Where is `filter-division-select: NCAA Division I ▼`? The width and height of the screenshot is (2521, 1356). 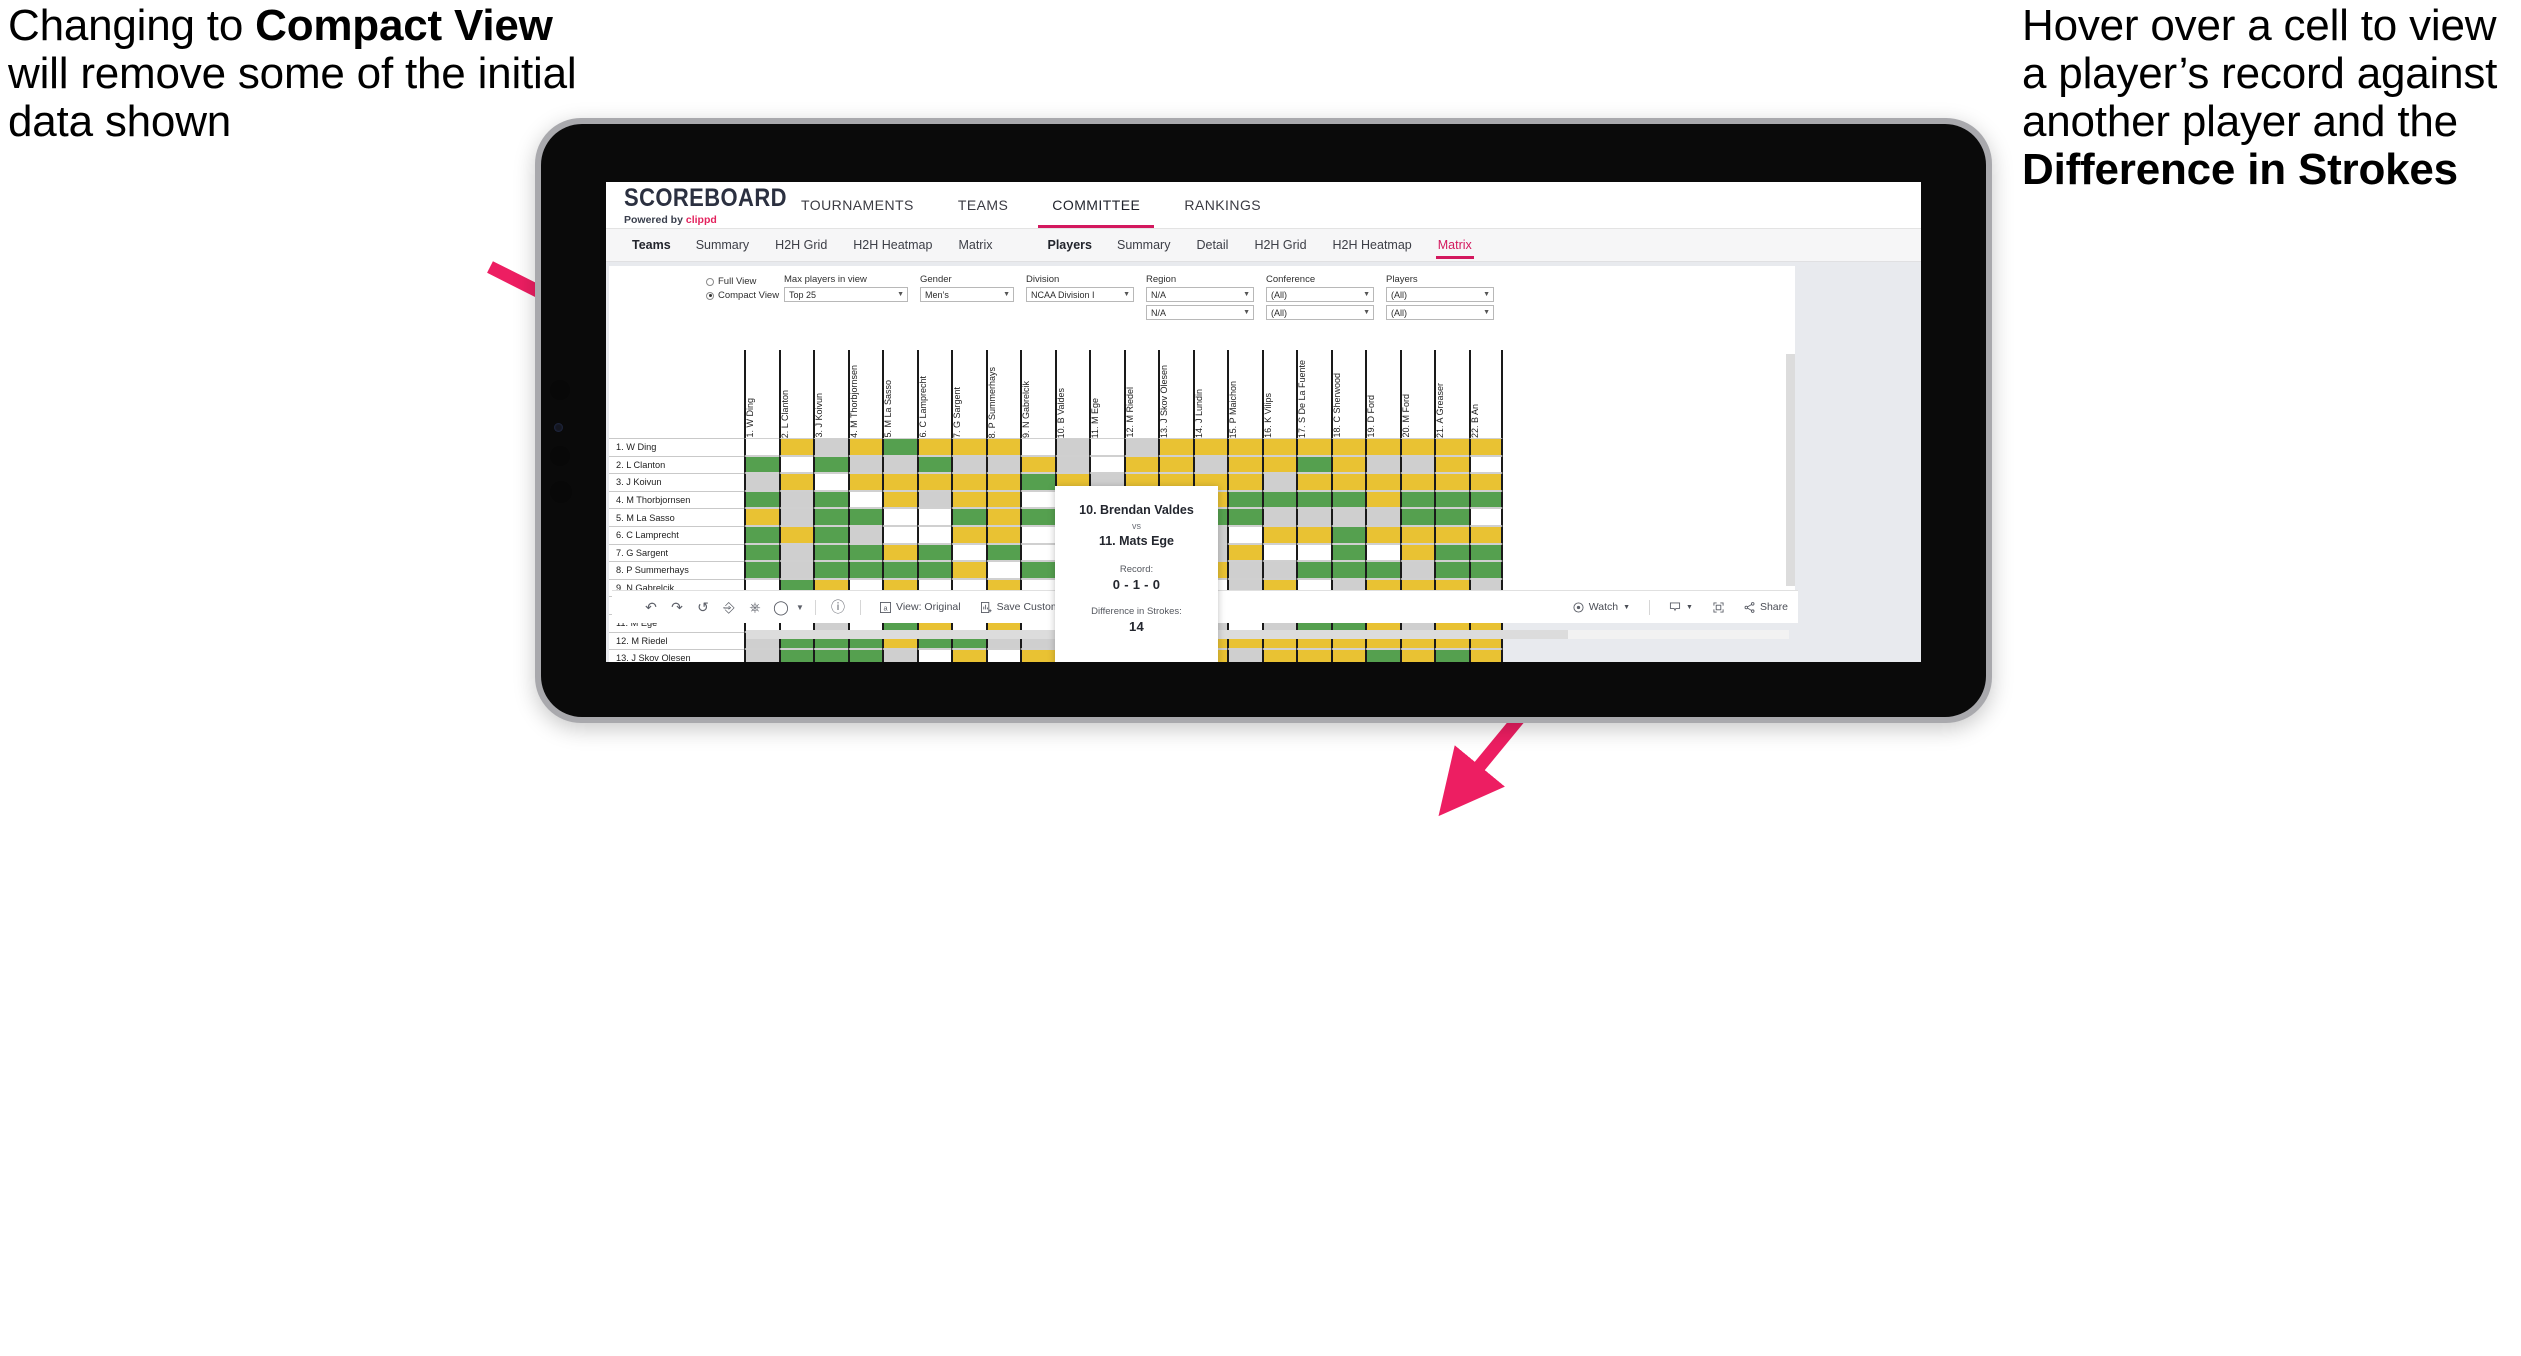 filter-division-select: NCAA Division I ▼ is located at coordinates (1080, 294).